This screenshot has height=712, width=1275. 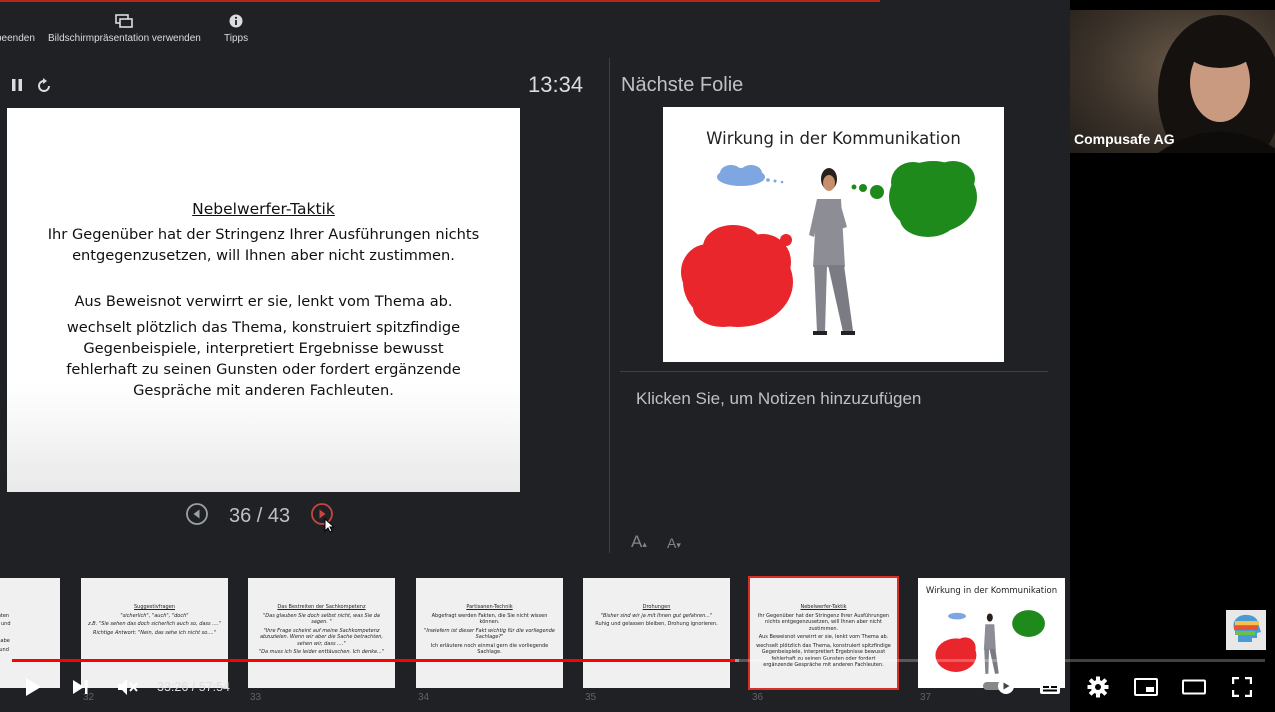 What do you see at coordinates (27, 667) in the screenshot?
I see `thumbnail-text-line: Sie bis` at bounding box center [27, 667].